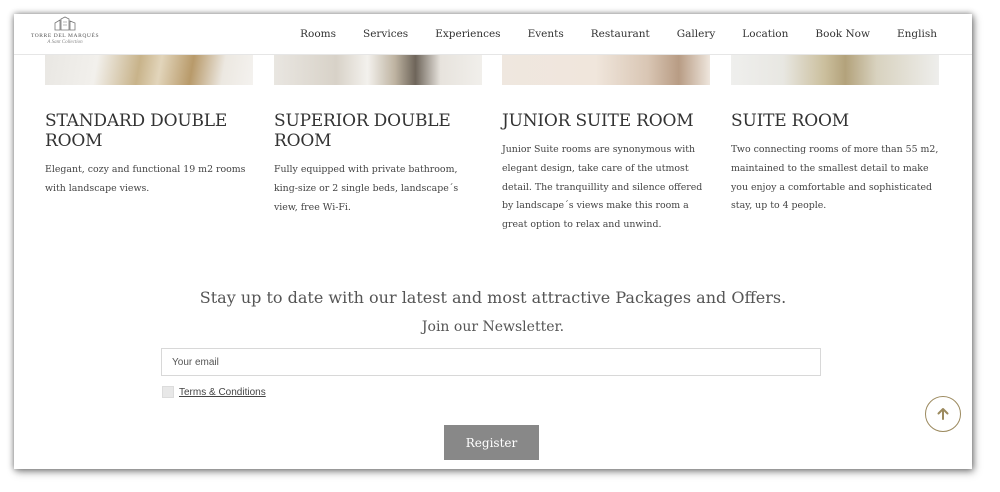 The image size is (1000, 492). I want to click on logo-name: TORRE DEL MARQUÉS, so click(65, 36).